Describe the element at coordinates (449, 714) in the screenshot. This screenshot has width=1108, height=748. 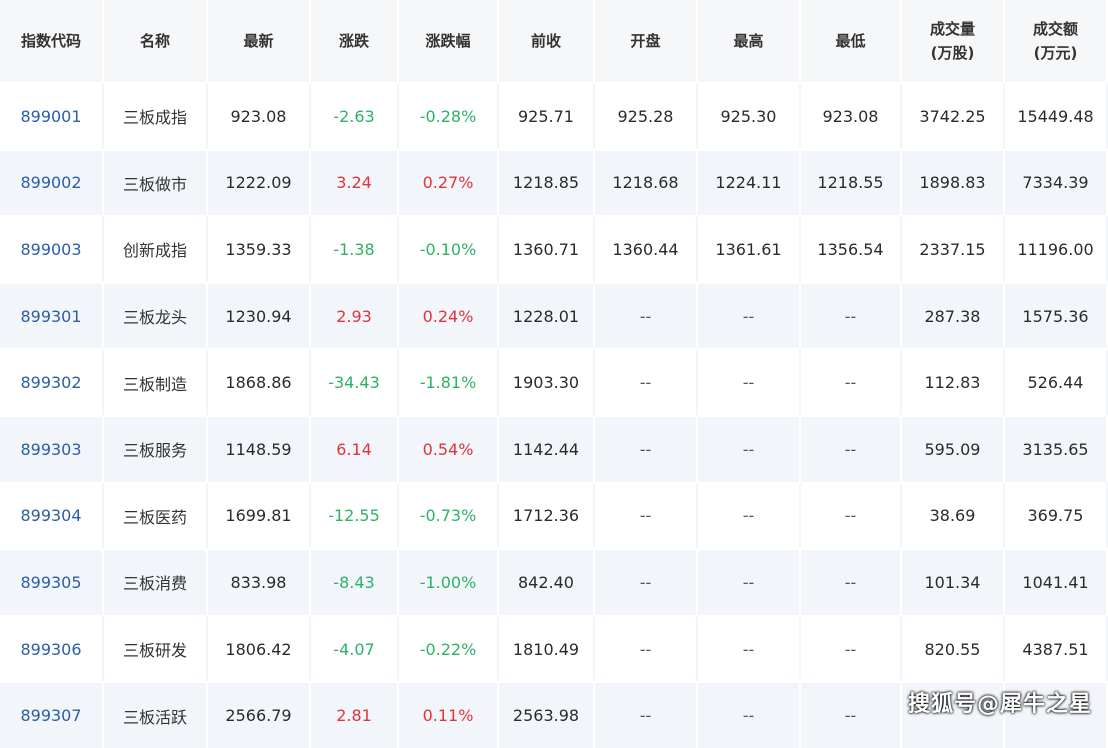
I see `change-pct-cell: 0.11%` at that location.